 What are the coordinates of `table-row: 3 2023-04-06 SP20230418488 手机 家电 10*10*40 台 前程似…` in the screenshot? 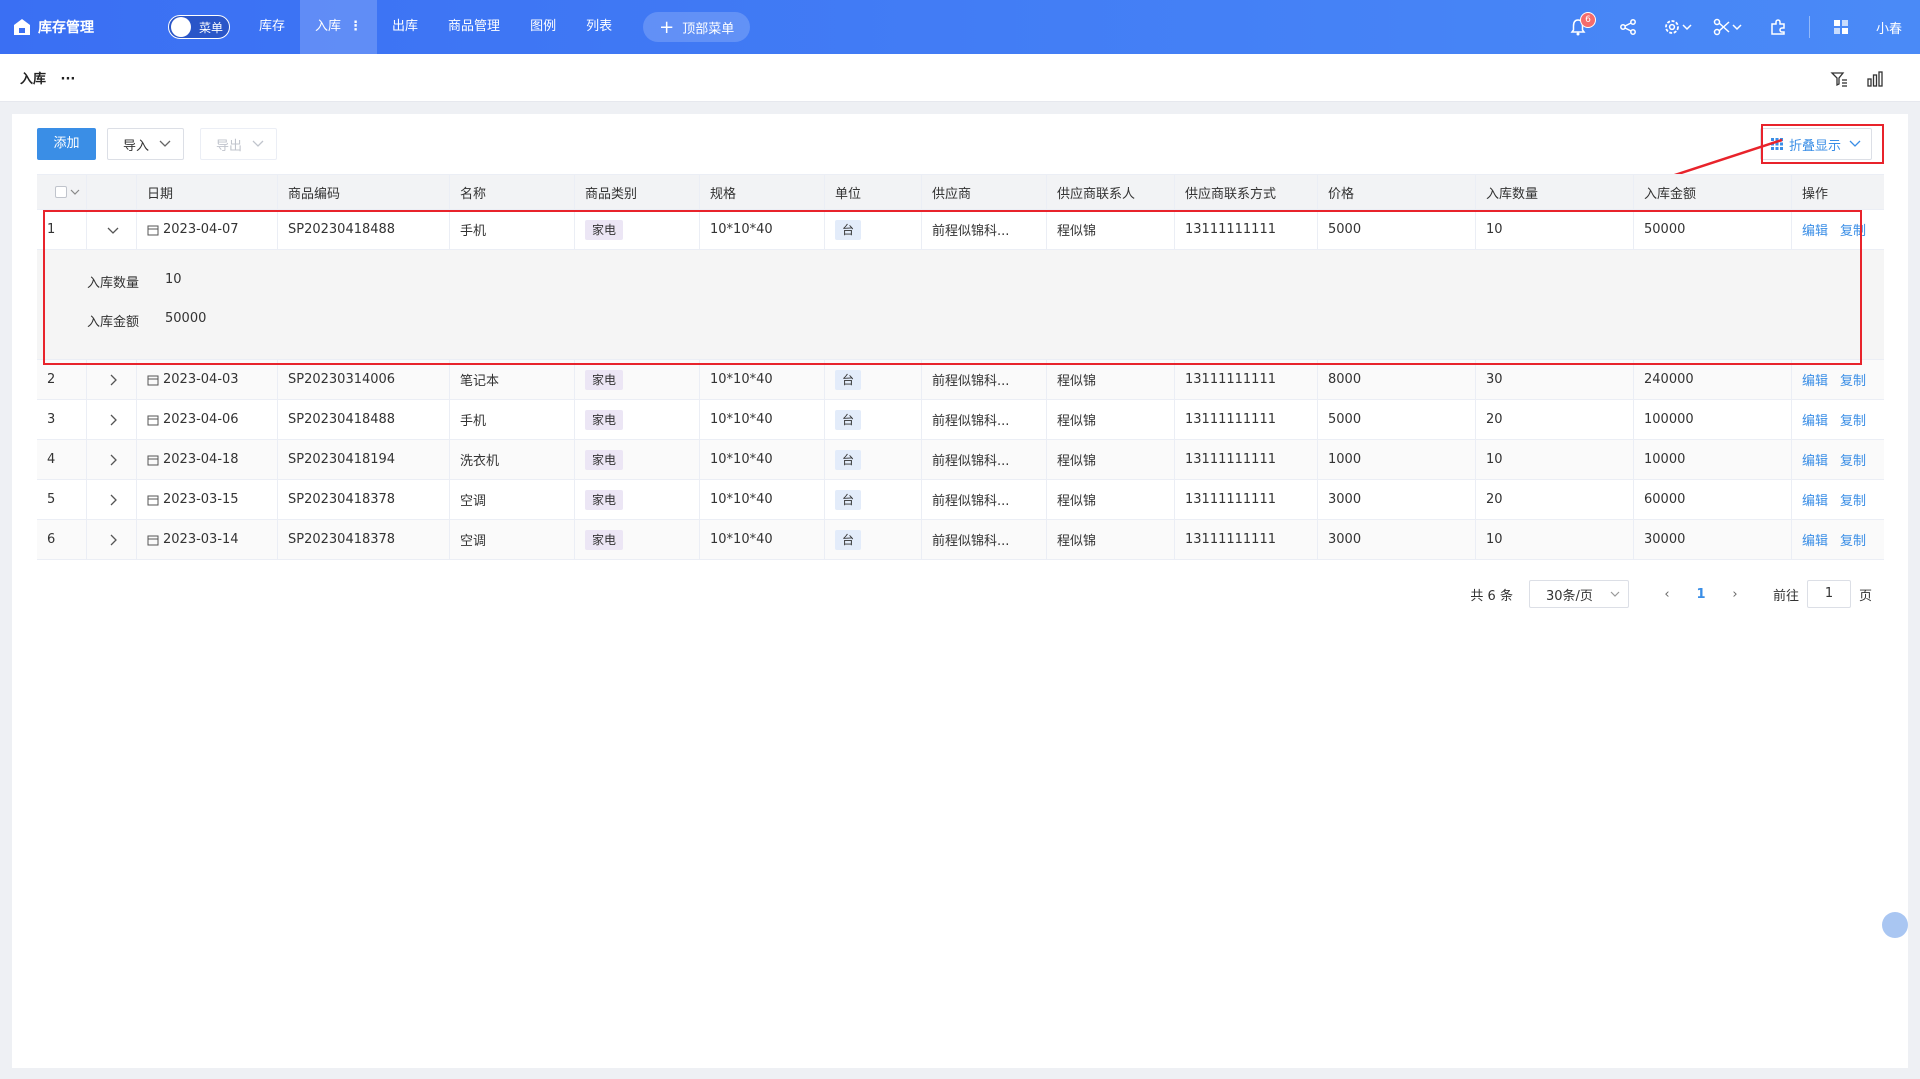 It's located at (960, 420).